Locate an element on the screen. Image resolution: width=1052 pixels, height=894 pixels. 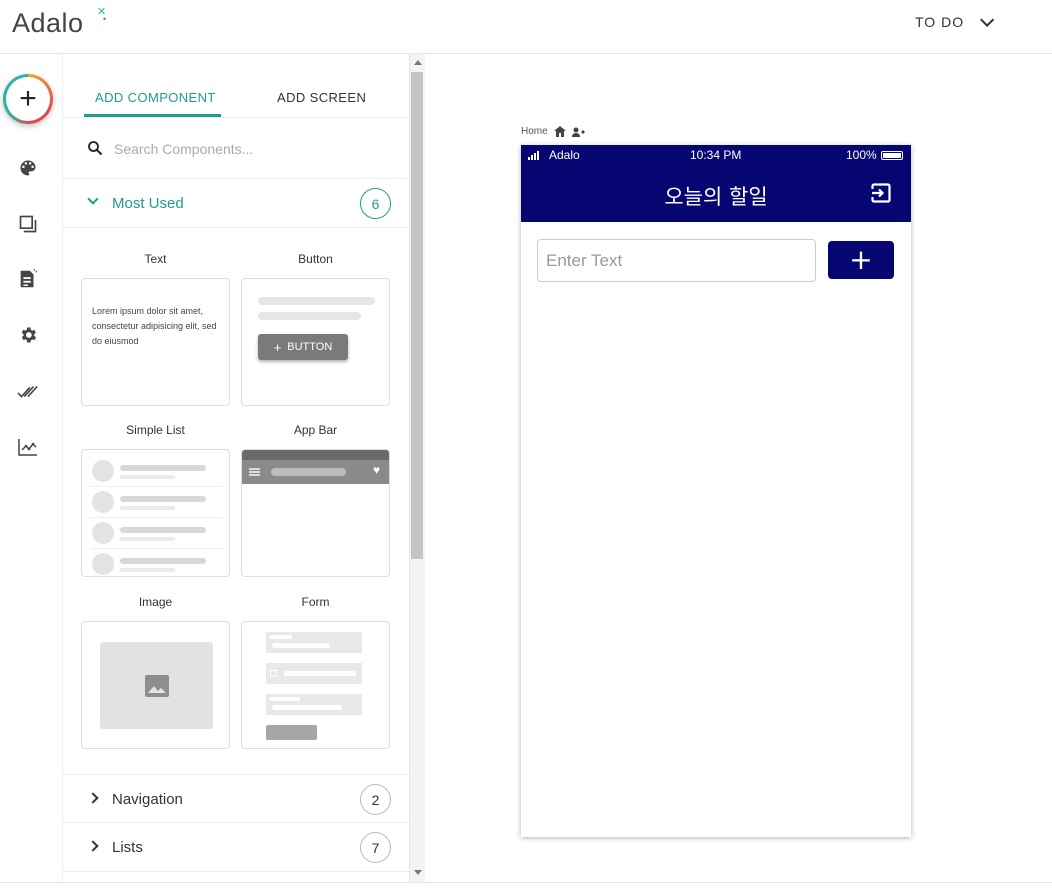
database-icon is located at coordinates (28, 279).